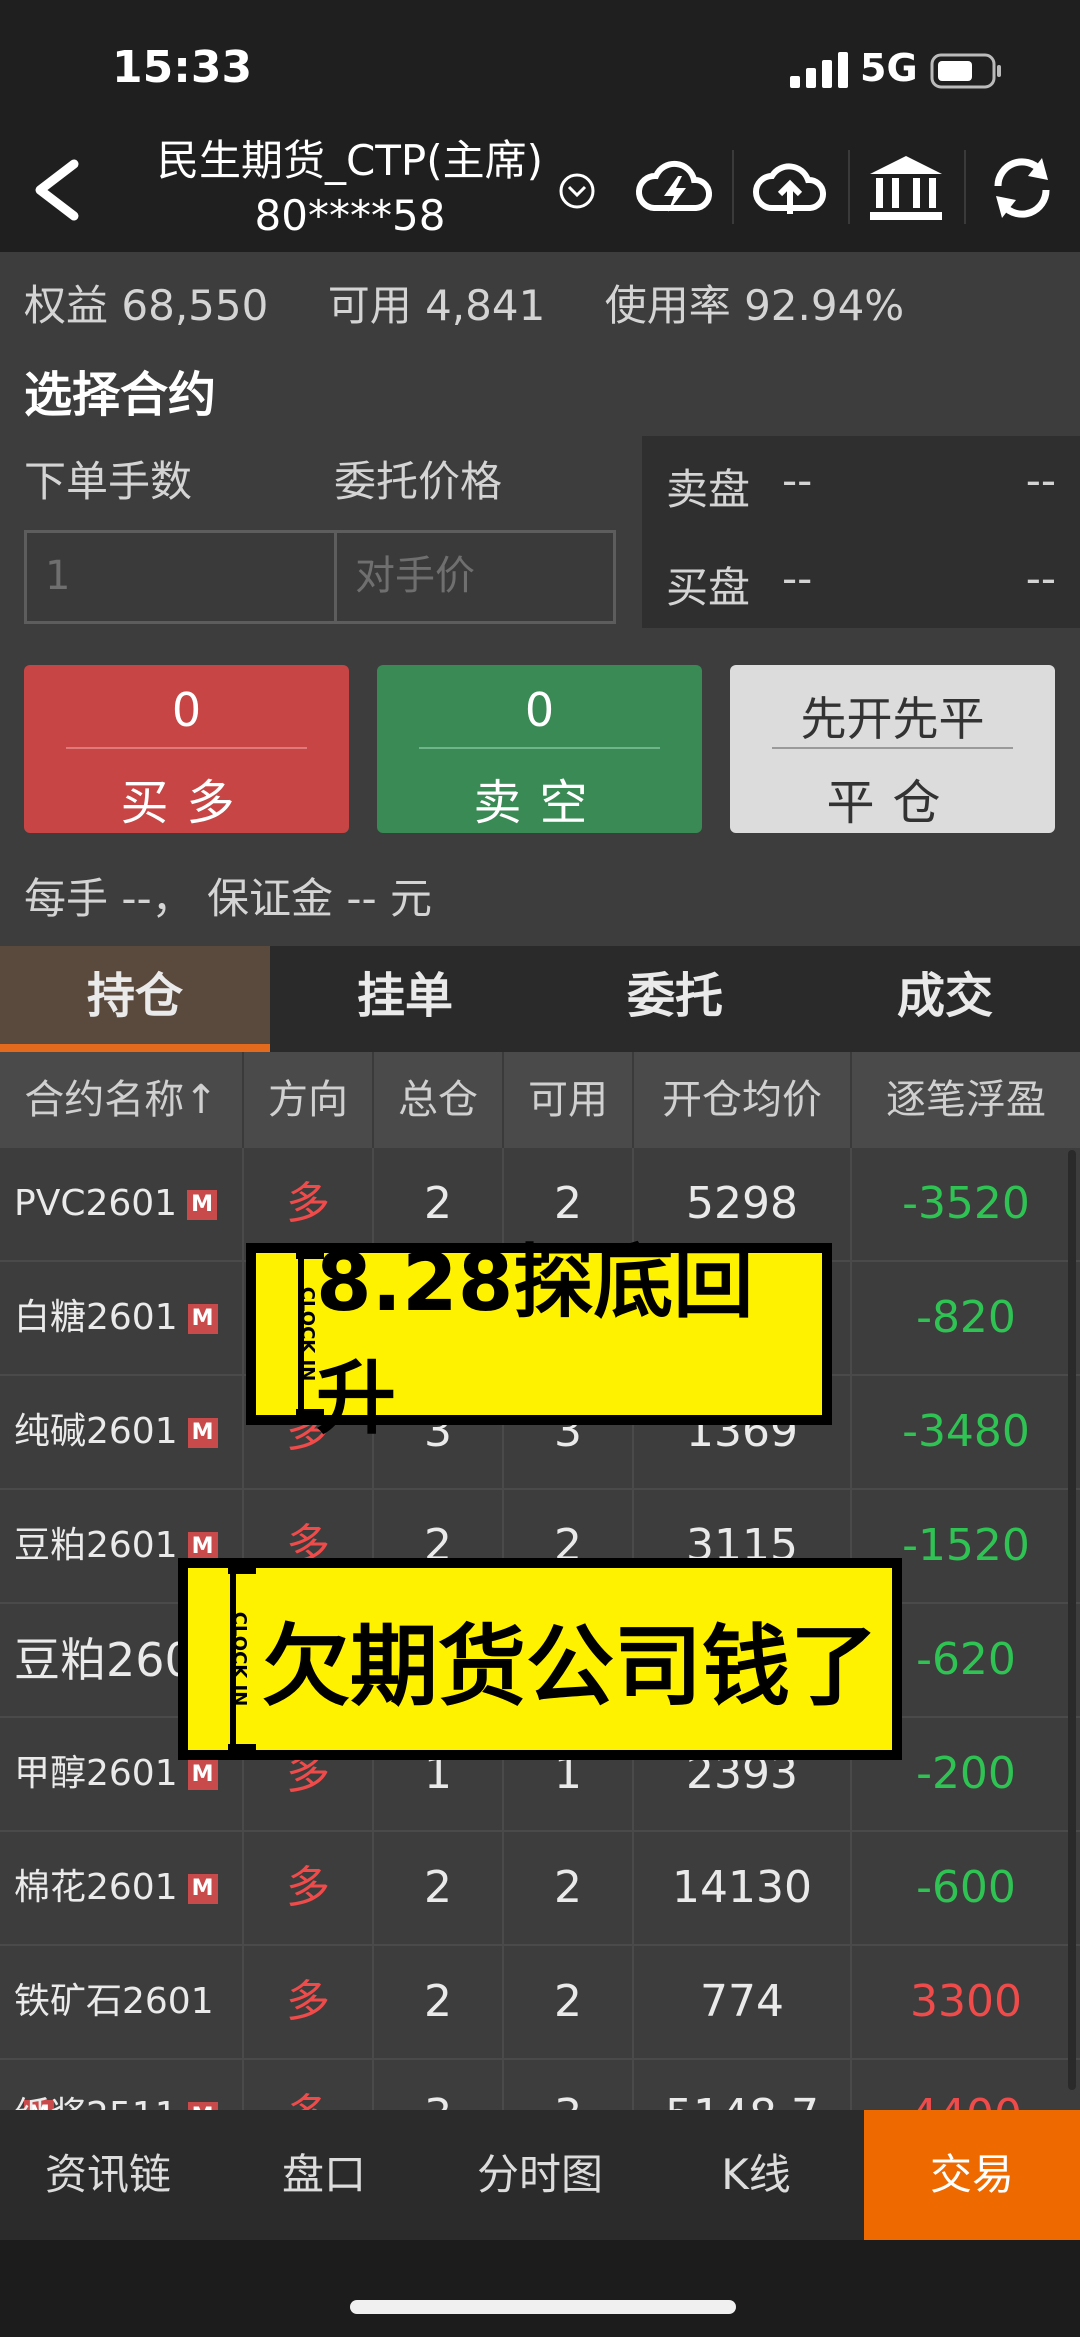  Describe the element at coordinates (797, 578) in the screenshot. I see `bid-price: --` at that location.